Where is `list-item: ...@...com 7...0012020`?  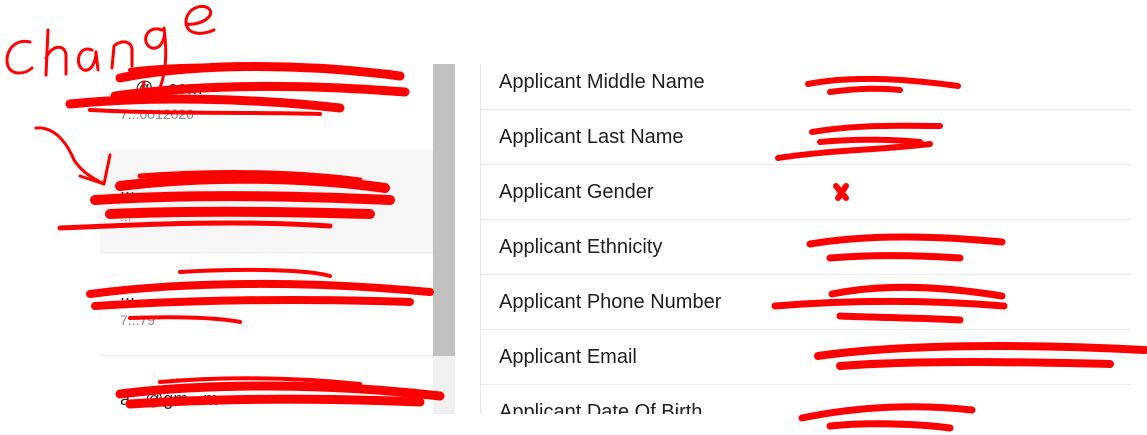 list-item: ...@...com 7...0012020 is located at coordinates (266, 107).